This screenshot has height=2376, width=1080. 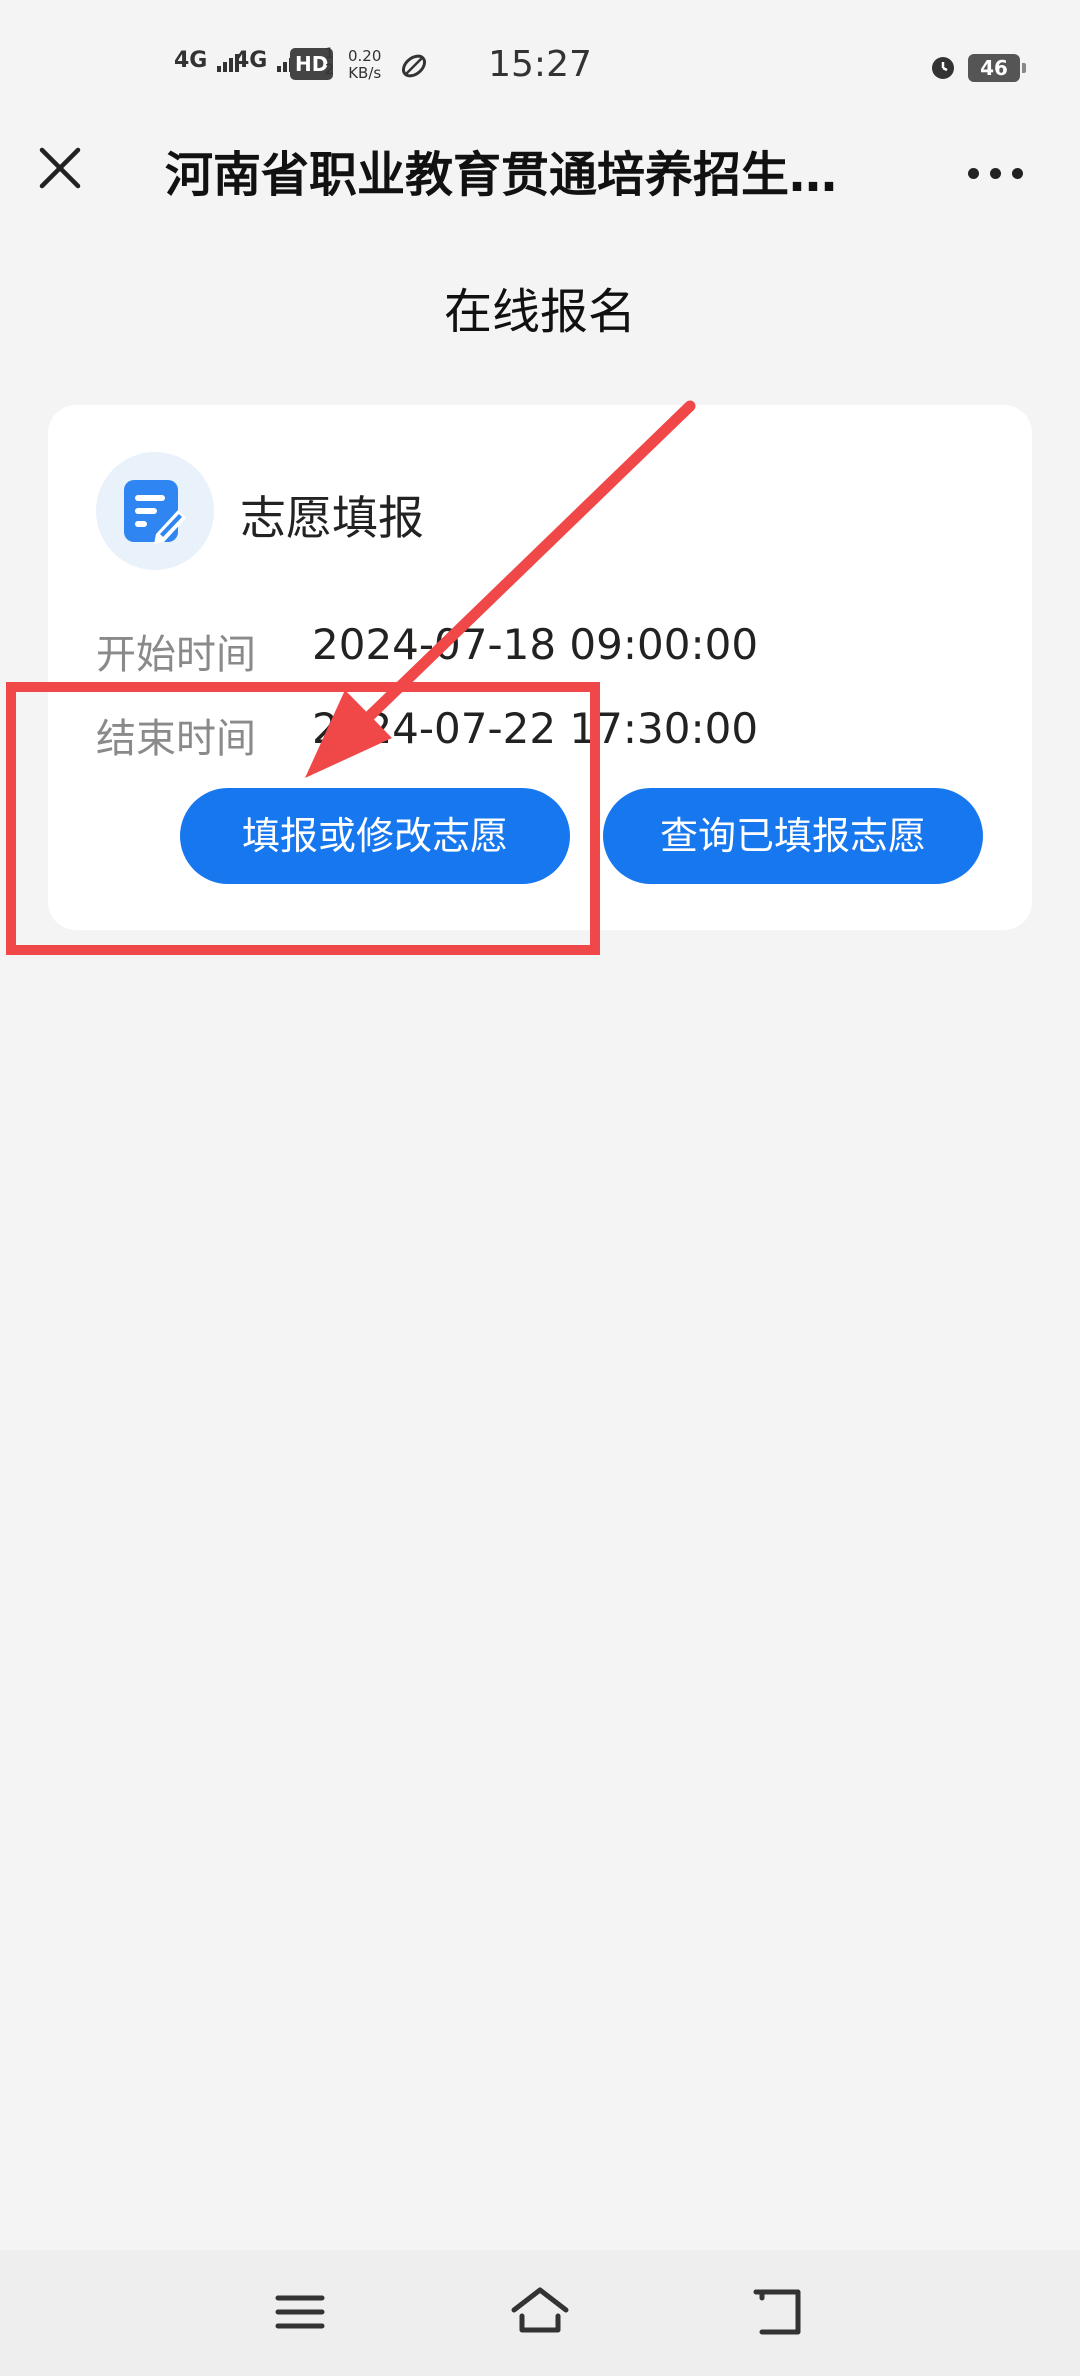 I want to click on back-icon, so click(x=780, y=2312).